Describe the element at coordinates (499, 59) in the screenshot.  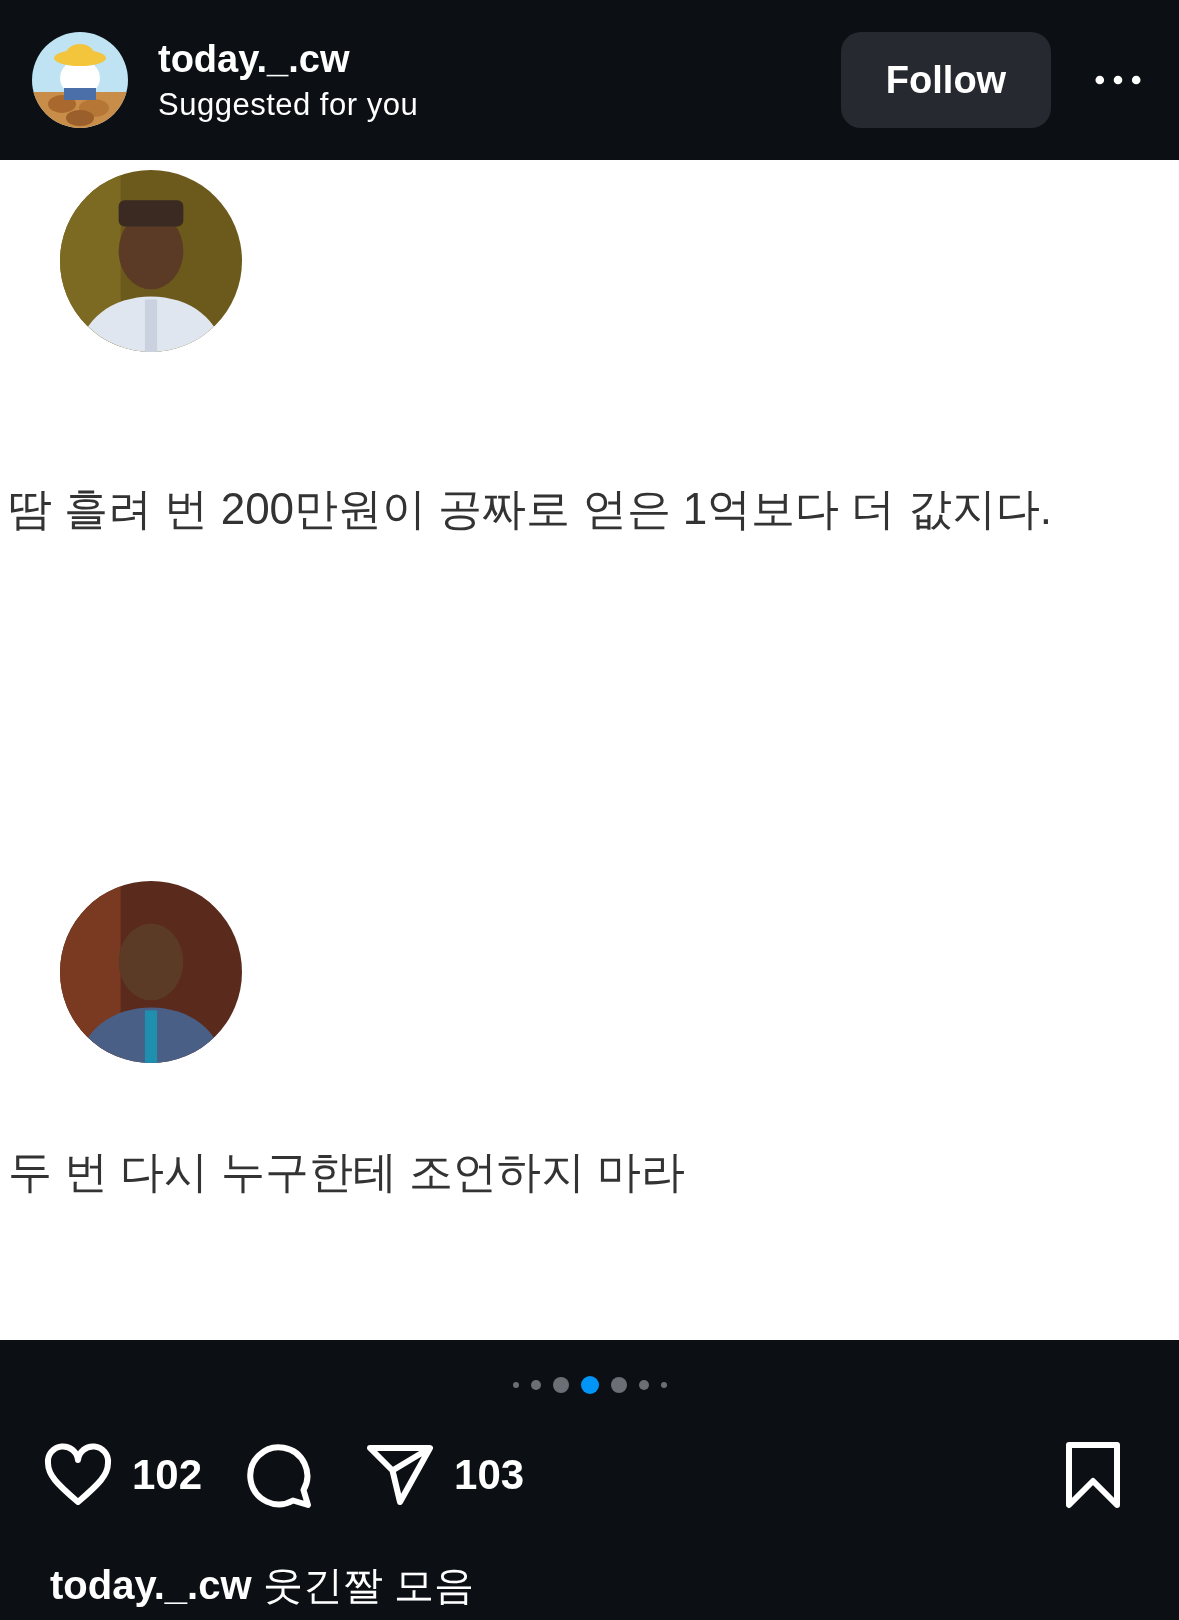
I see `username: today._.cw` at that location.